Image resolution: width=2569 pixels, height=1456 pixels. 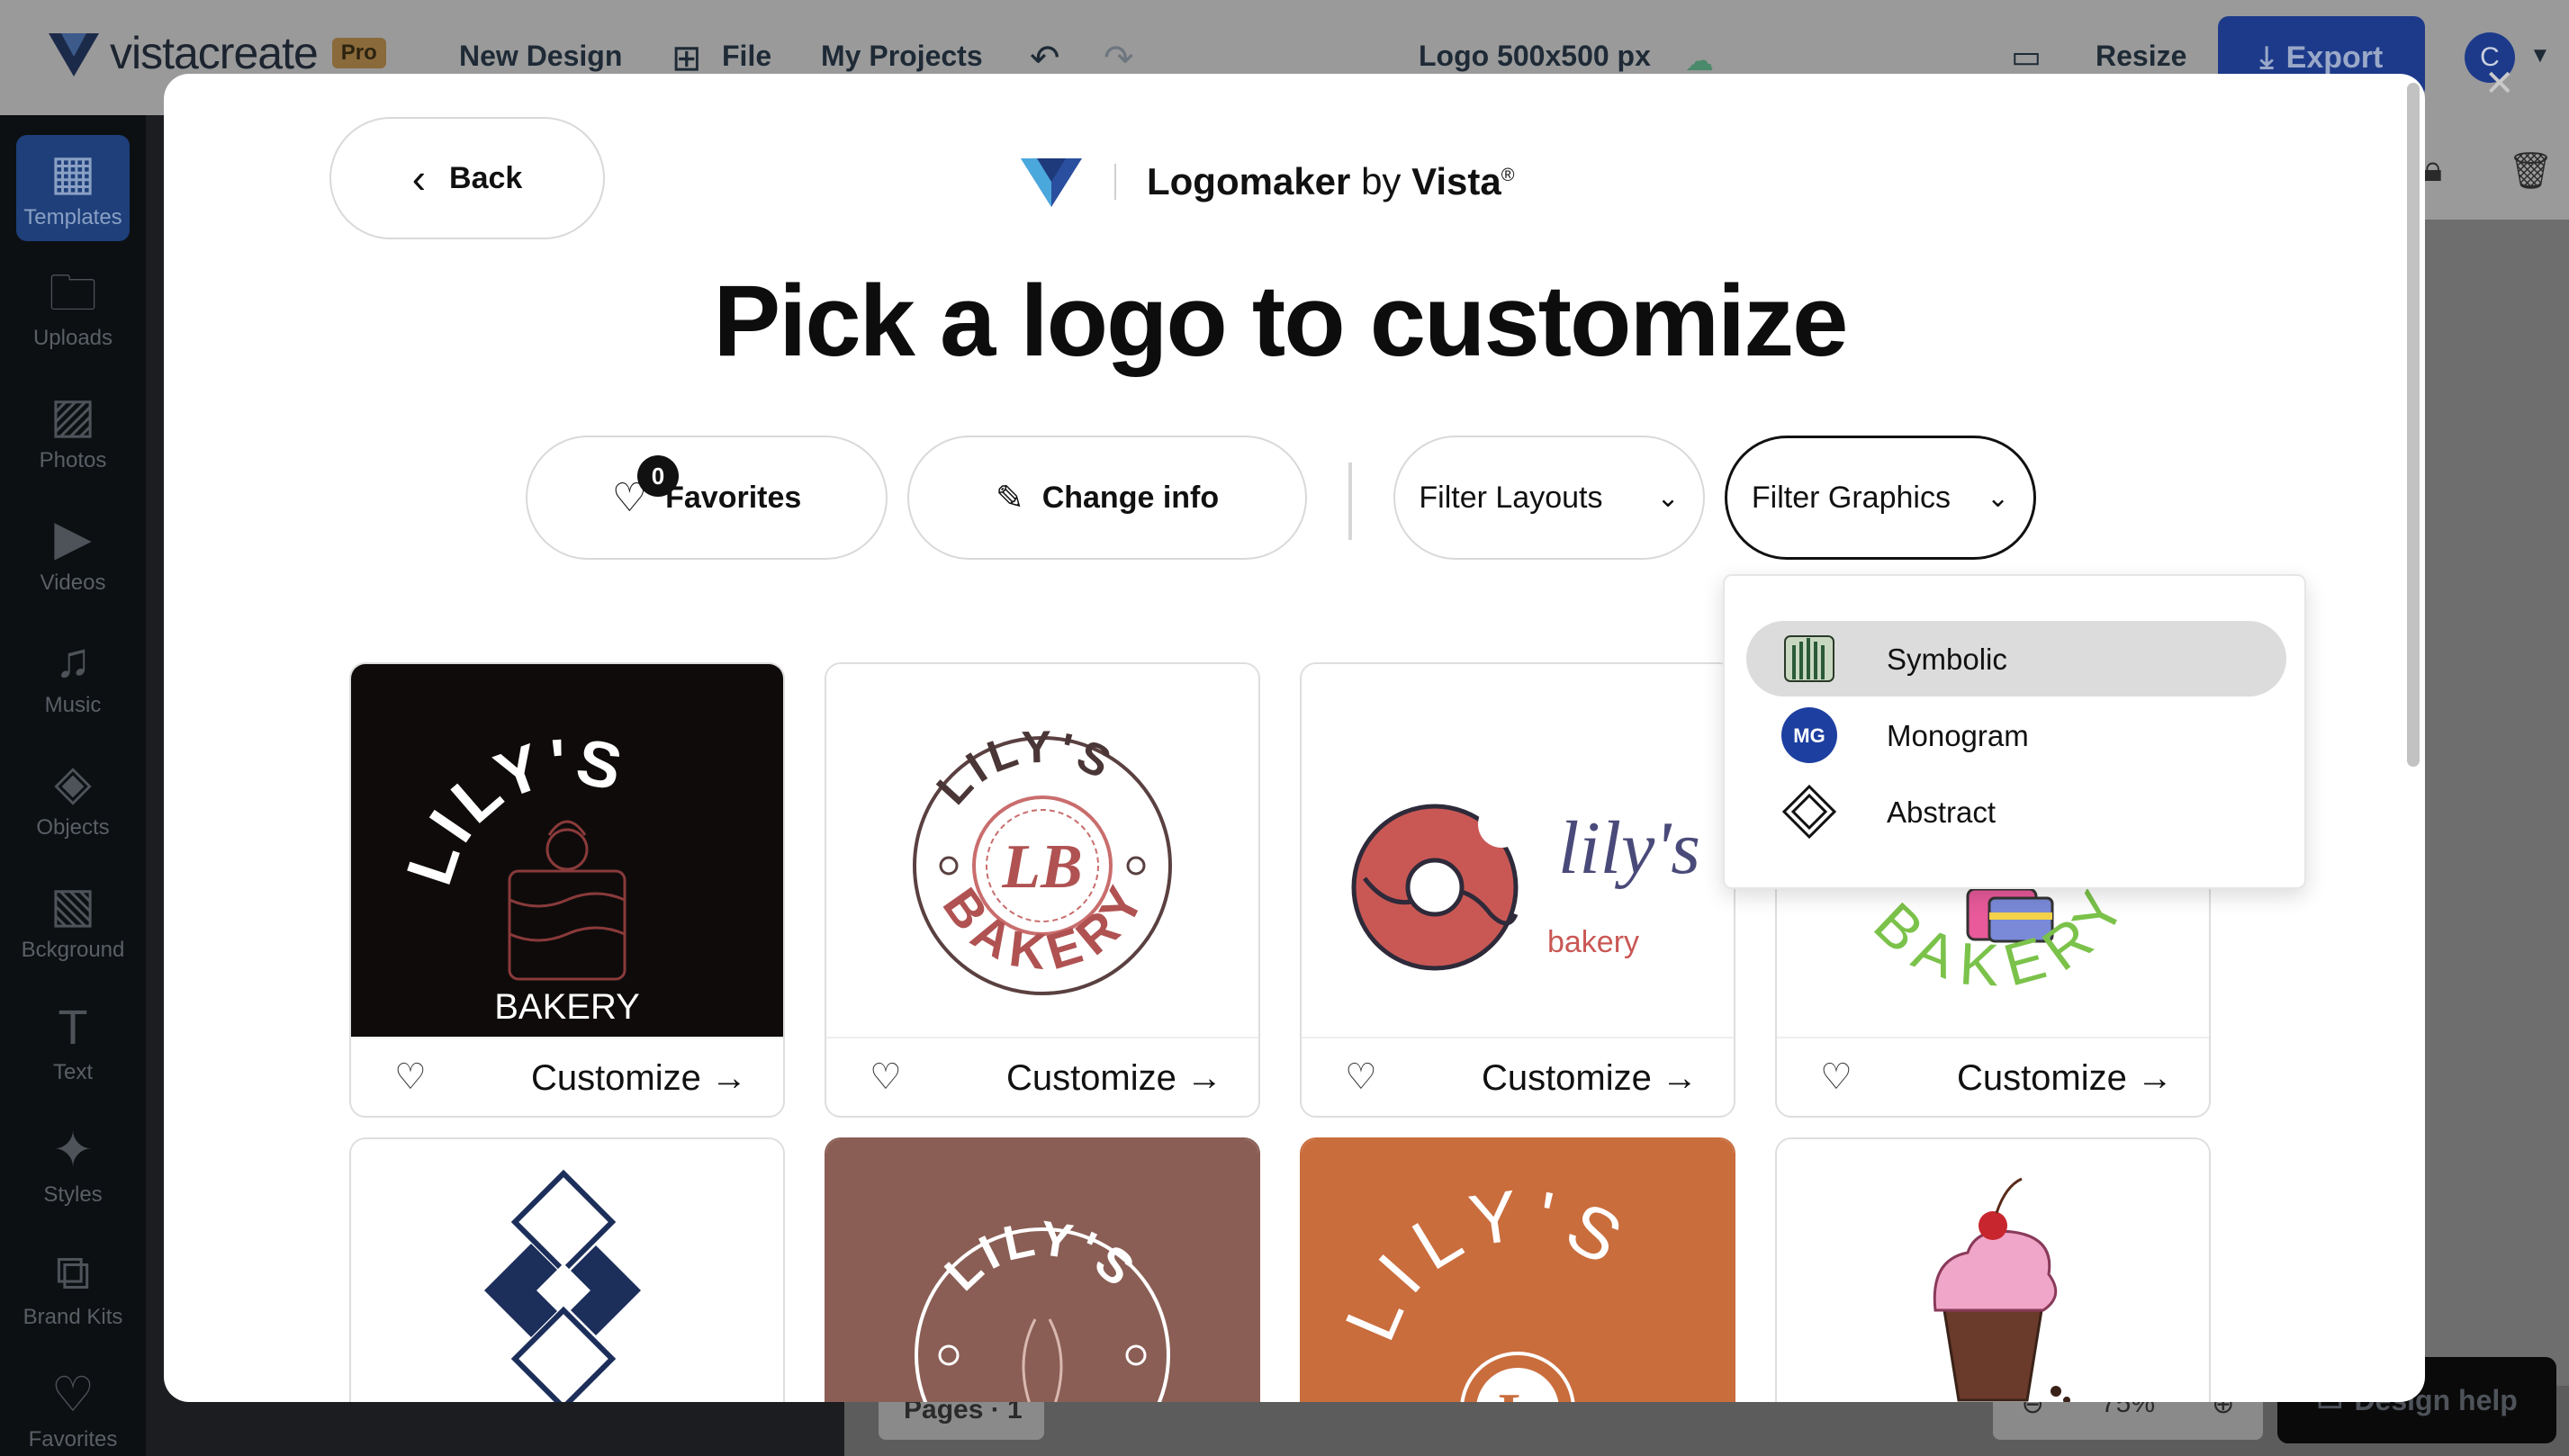 I want to click on favorites-label: Favorites, so click(x=733, y=497).